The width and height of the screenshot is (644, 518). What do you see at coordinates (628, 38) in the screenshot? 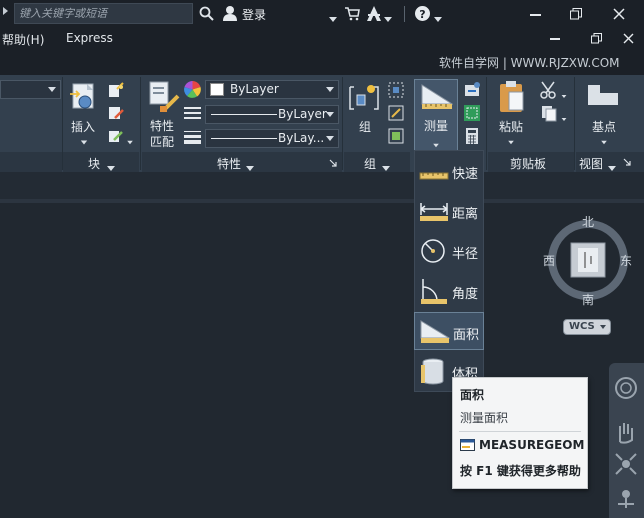
I see `doc-close-icon` at bounding box center [628, 38].